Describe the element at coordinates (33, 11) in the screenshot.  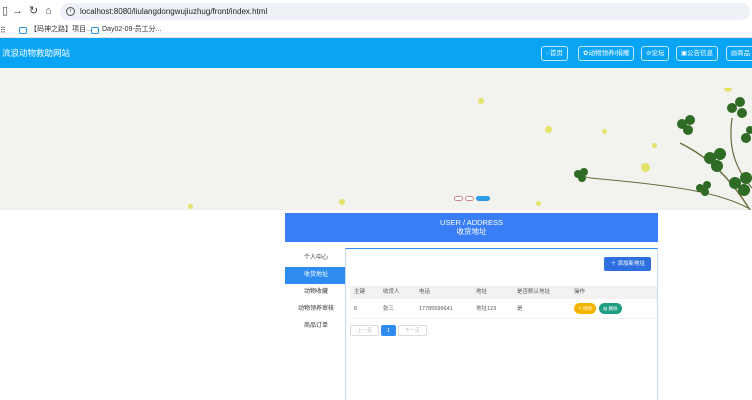
I see `reload-icon: ↻` at that location.